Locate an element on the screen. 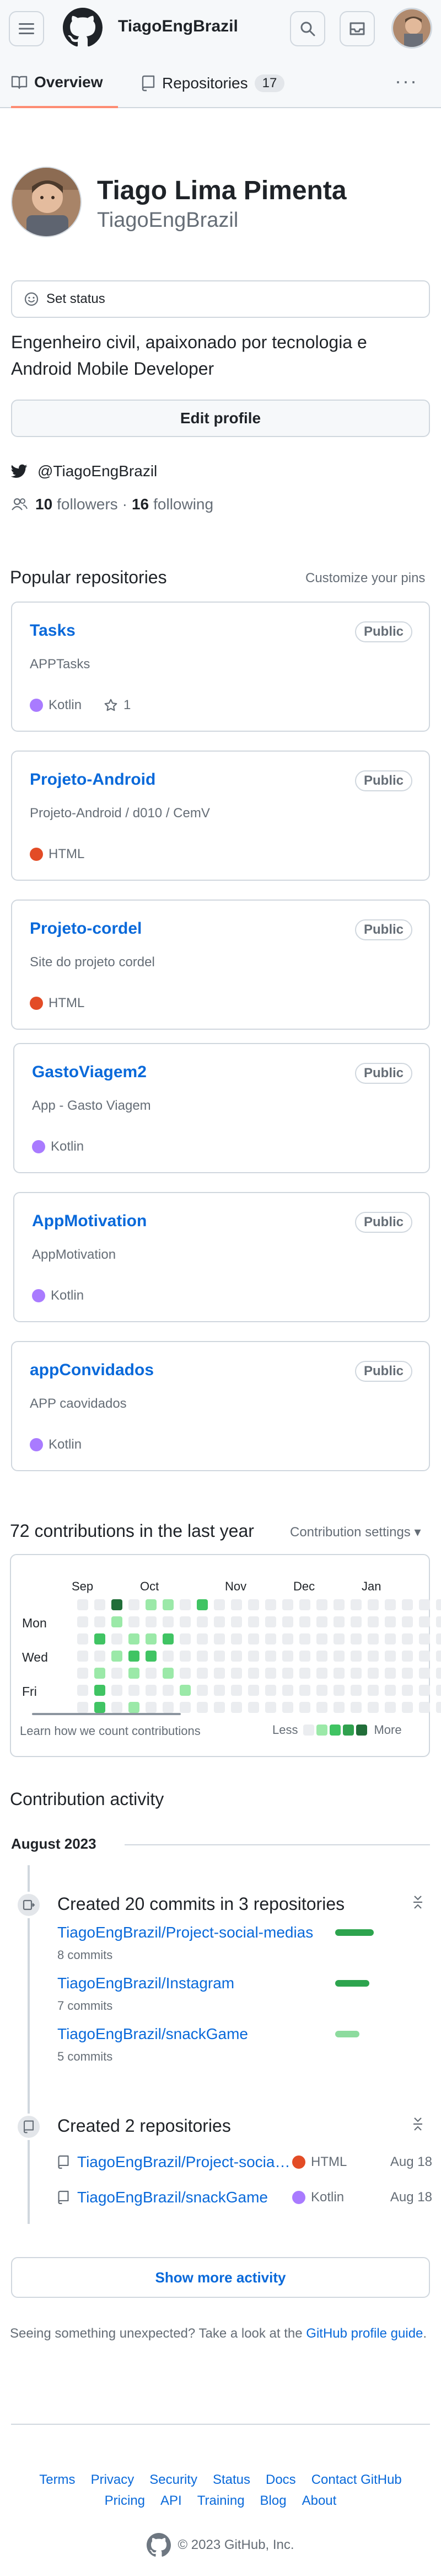 This screenshot has width=441, height=2576. footer-link-docs: Docs is located at coordinates (281, 2480).